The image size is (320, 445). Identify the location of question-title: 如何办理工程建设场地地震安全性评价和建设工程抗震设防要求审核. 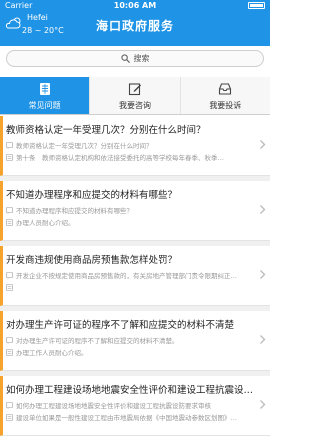
(131, 390).